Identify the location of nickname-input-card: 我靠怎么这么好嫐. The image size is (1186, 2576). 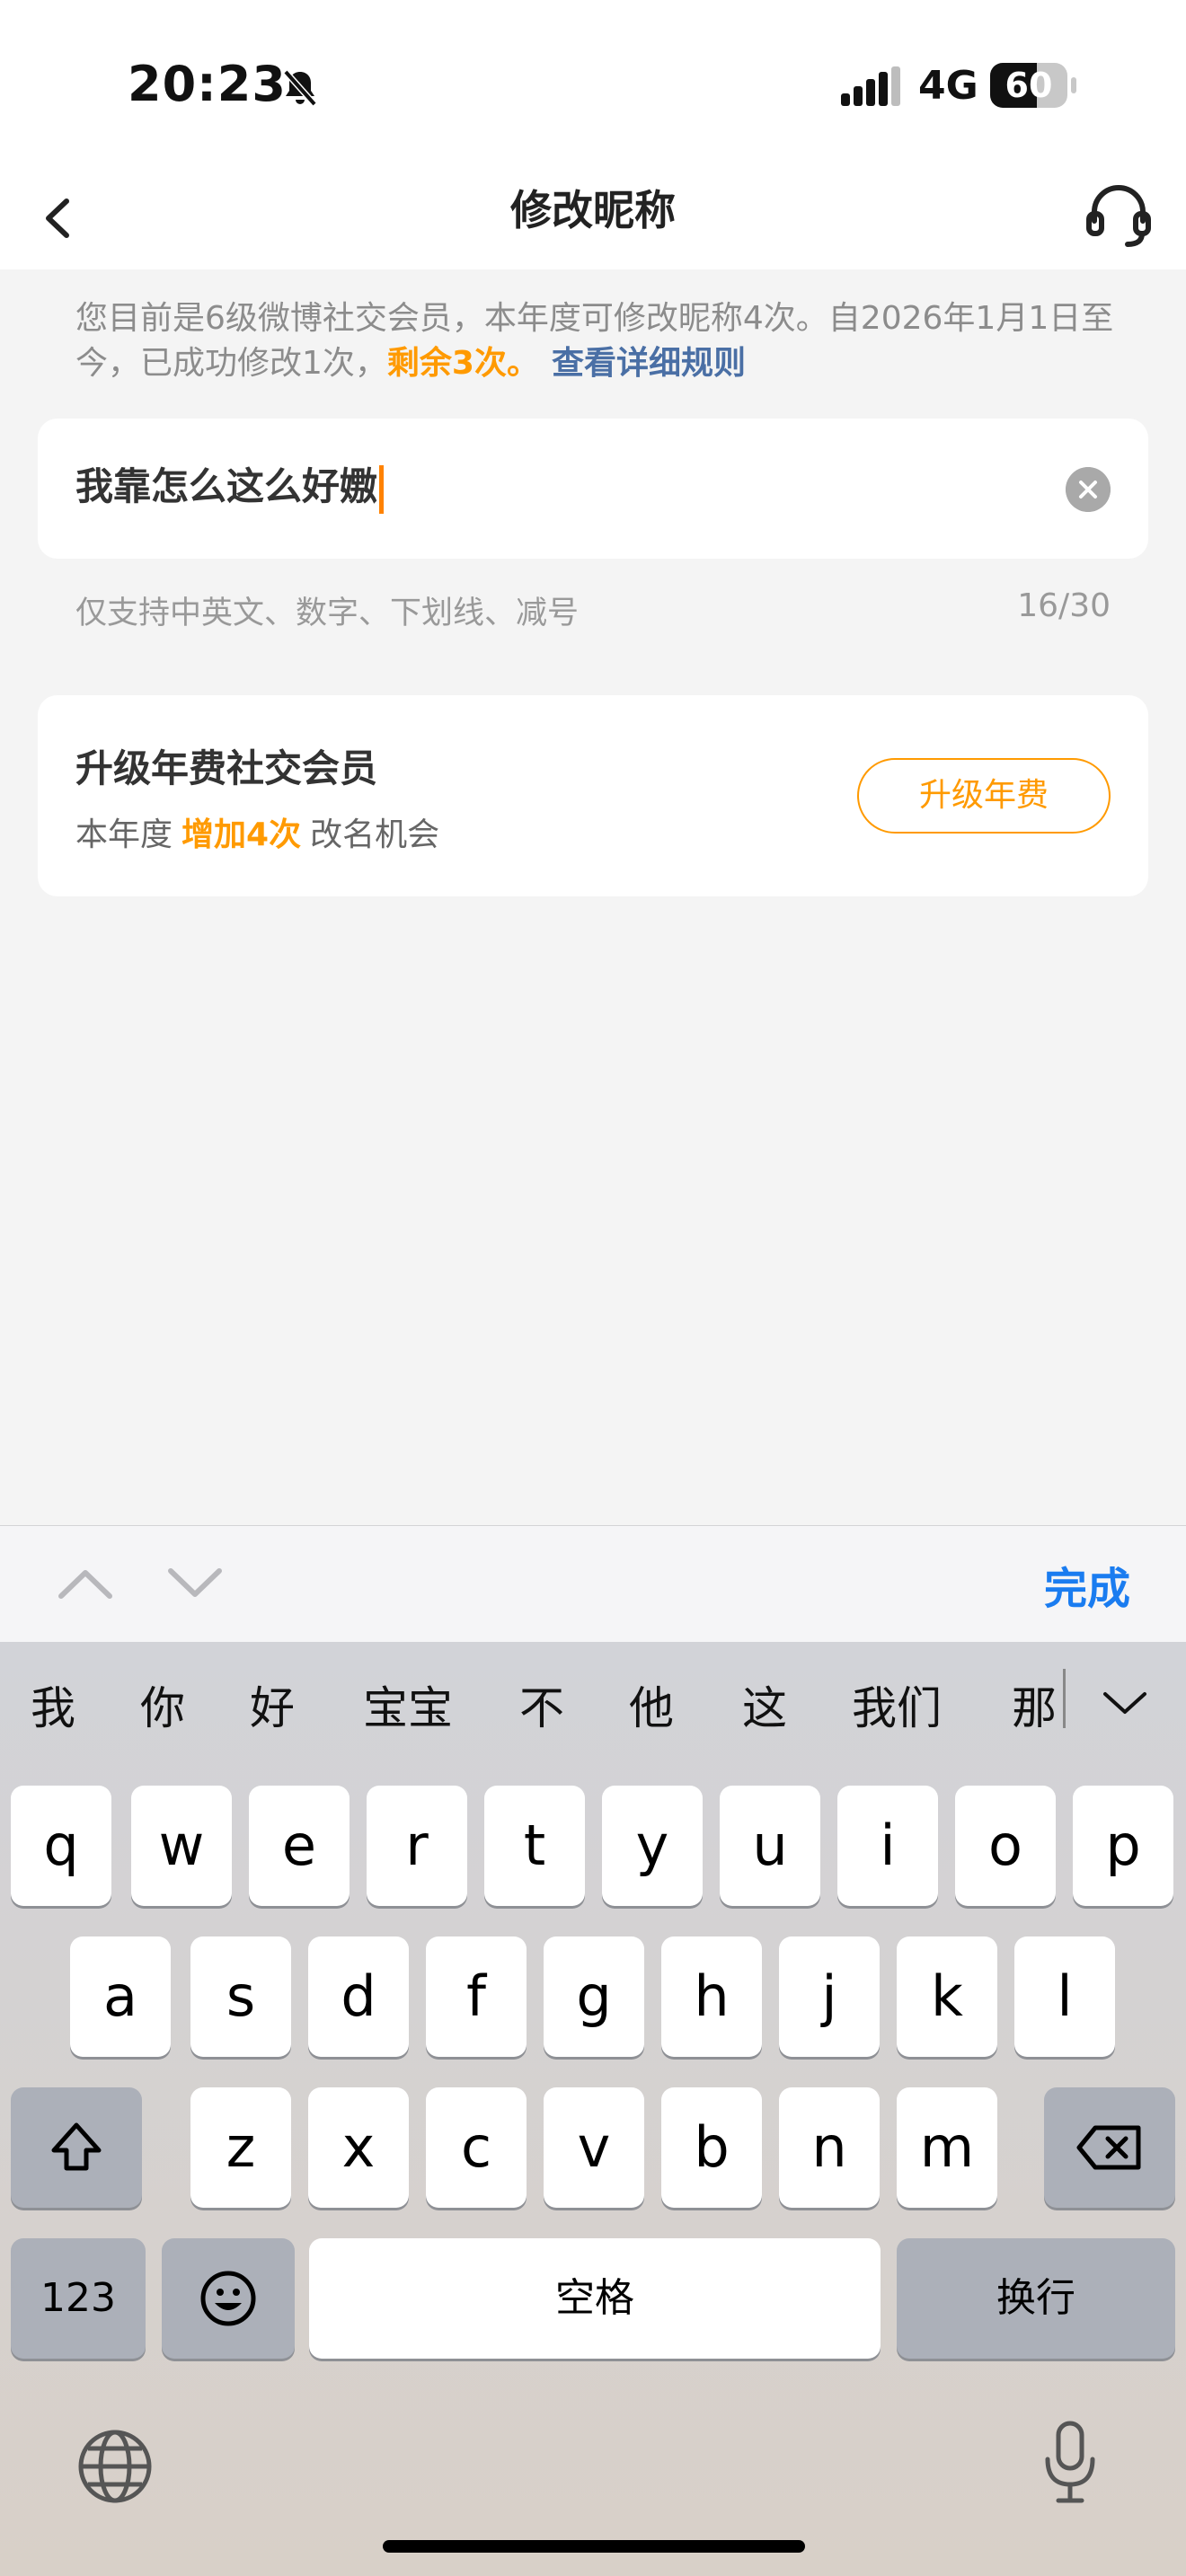
(593, 489).